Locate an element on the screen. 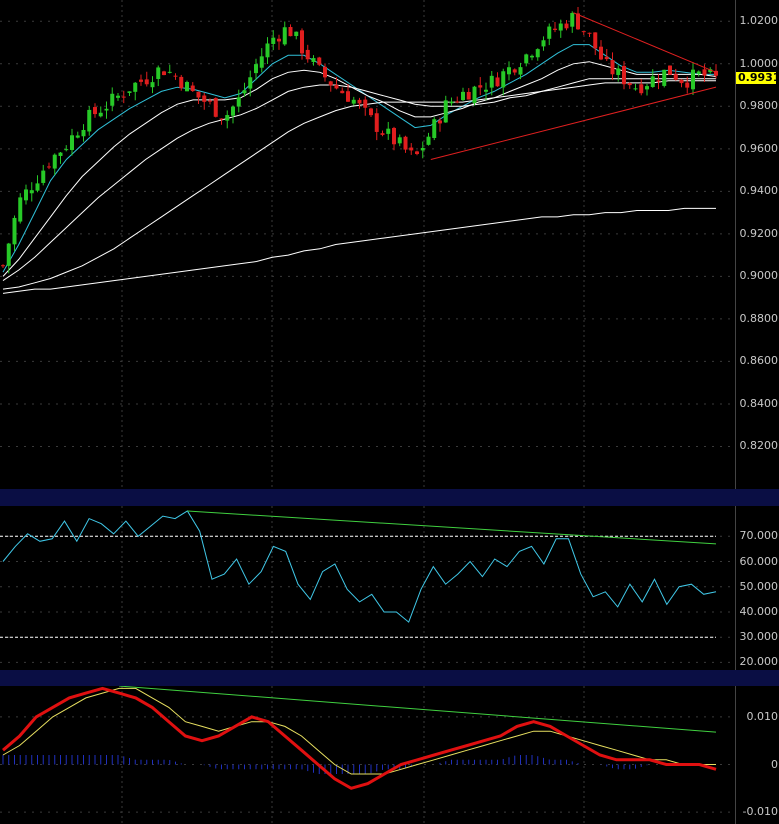 This screenshot has height=824, width=779. y-tick-label: 0.9600 is located at coordinates (759, 148).